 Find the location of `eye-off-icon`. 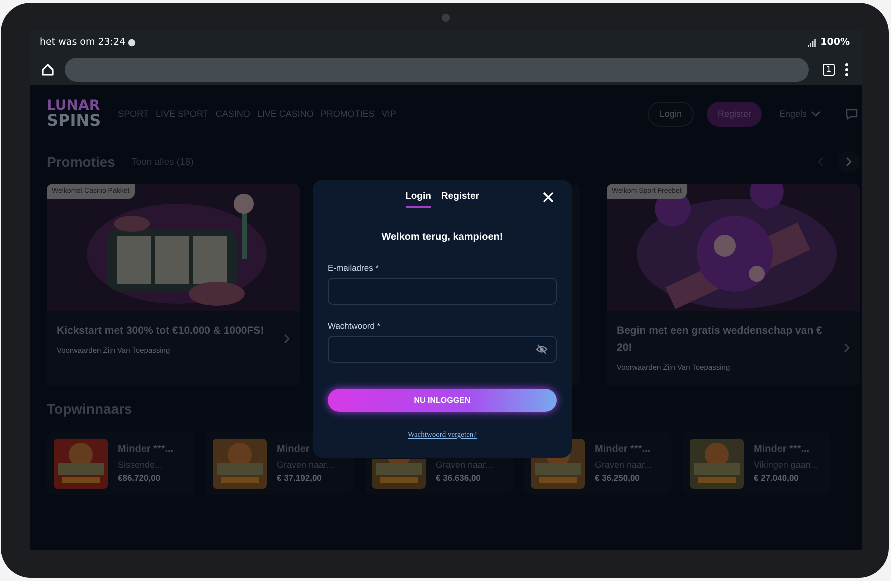

eye-off-icon is located at coordinates (542, 349).